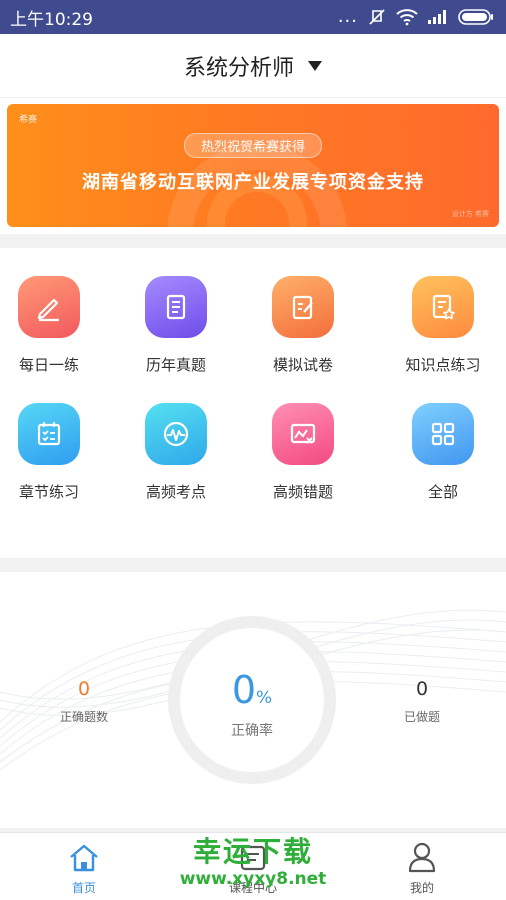  I want to click on checklist-icon, so click(49, 434).